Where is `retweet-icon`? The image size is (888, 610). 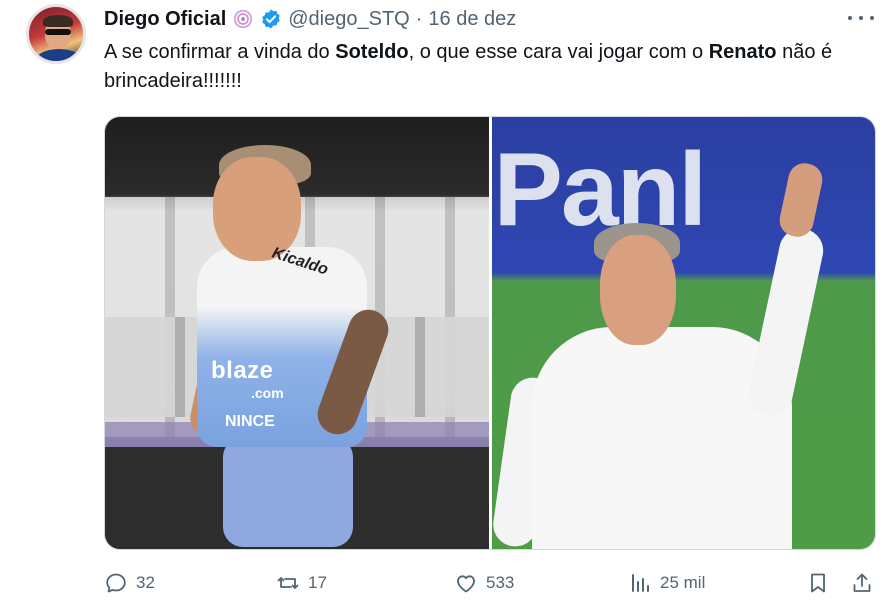 retweet-icon is located at coordinates (288, 583).